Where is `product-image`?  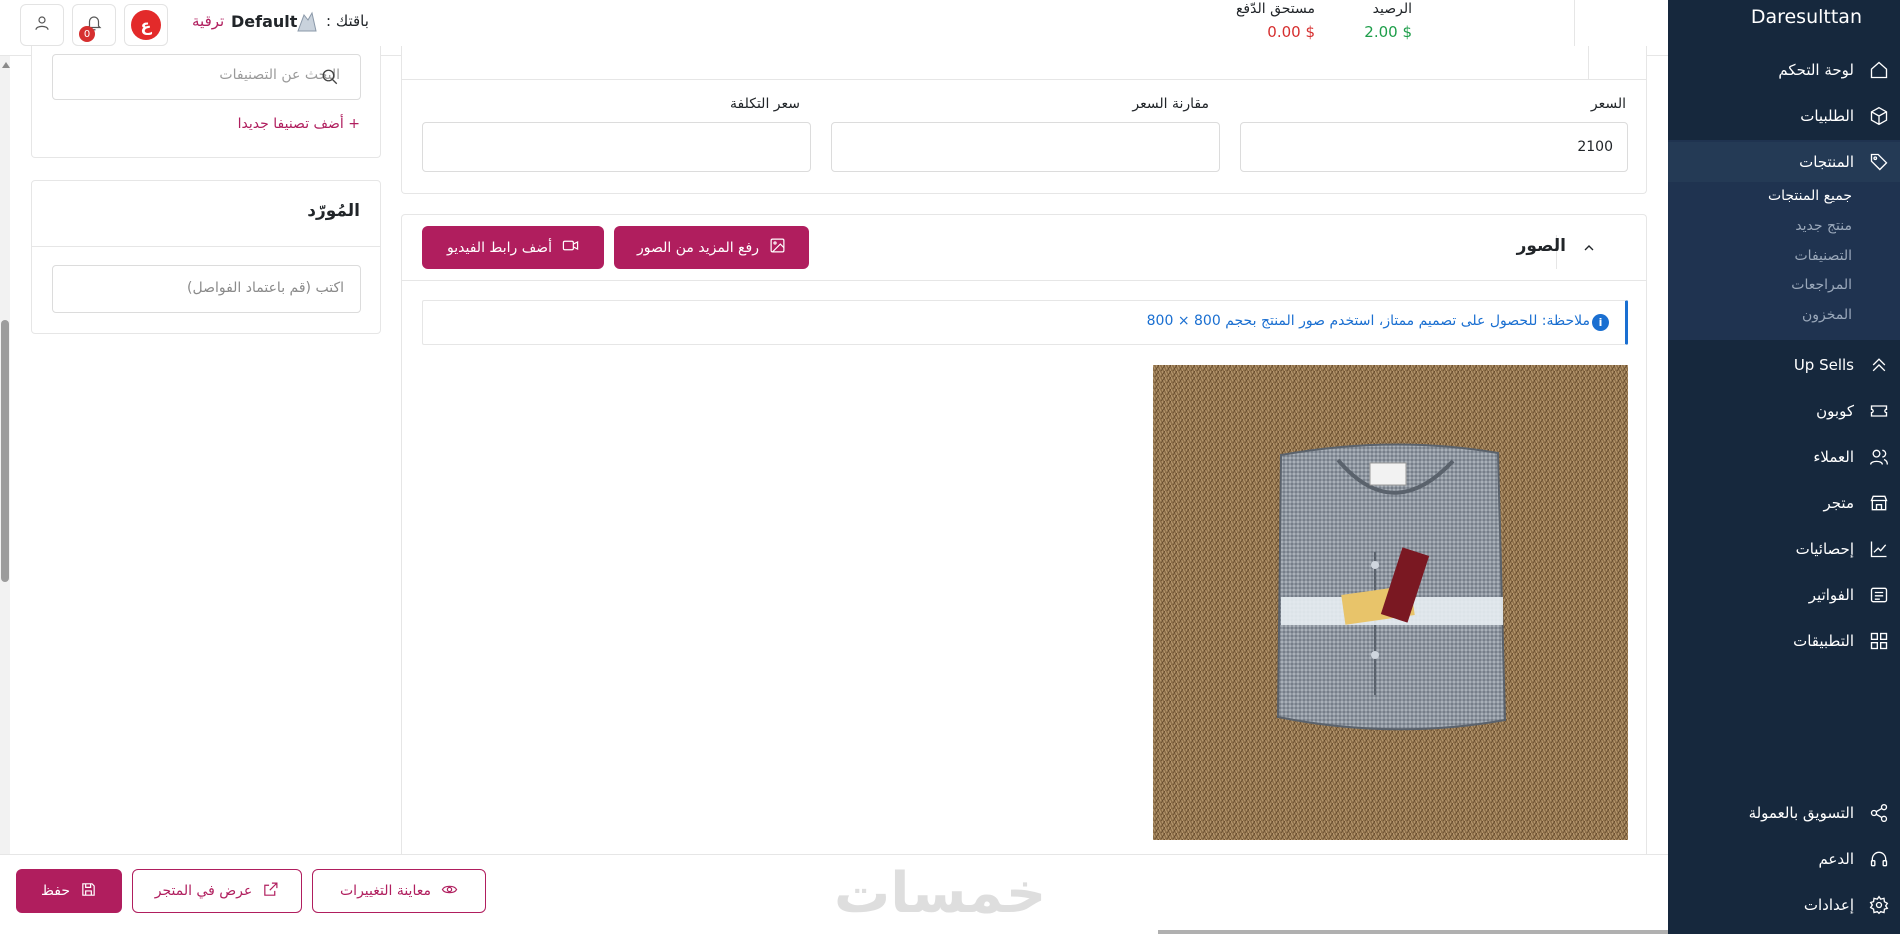
product-image is located at coordinates (1390, 602).